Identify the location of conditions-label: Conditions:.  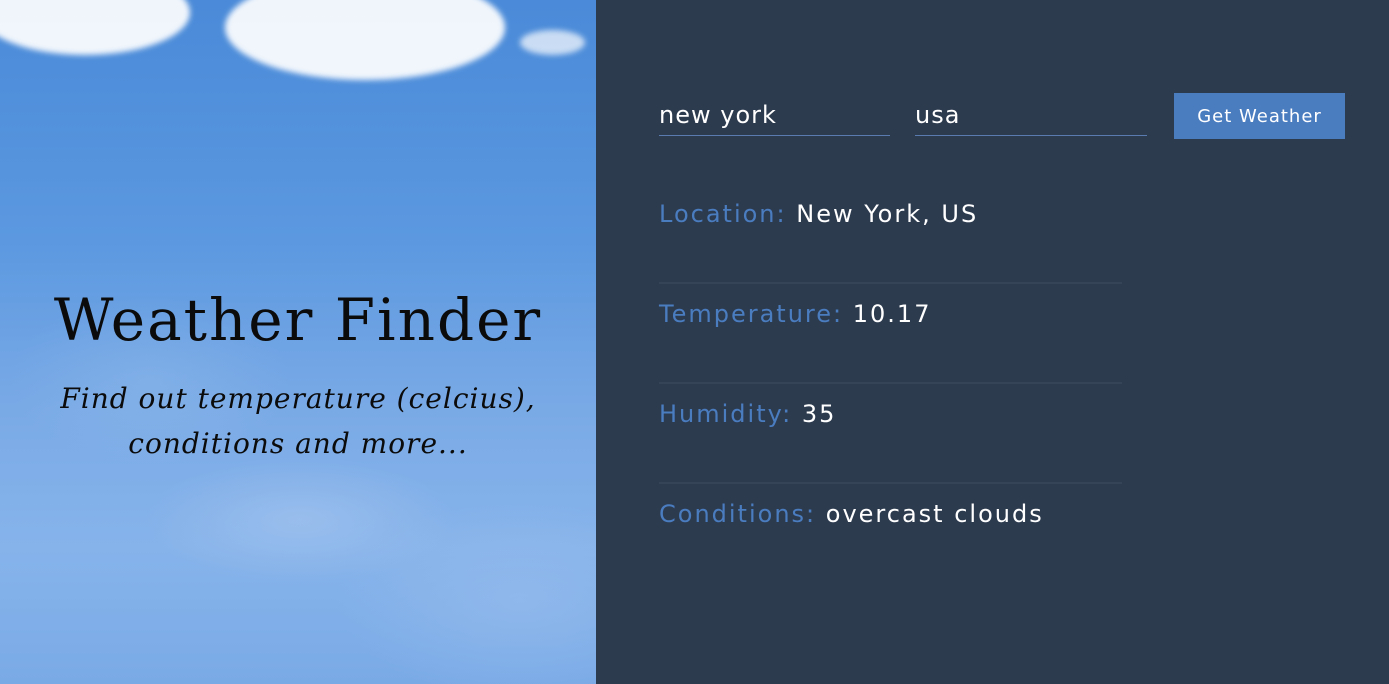
(738, 514).